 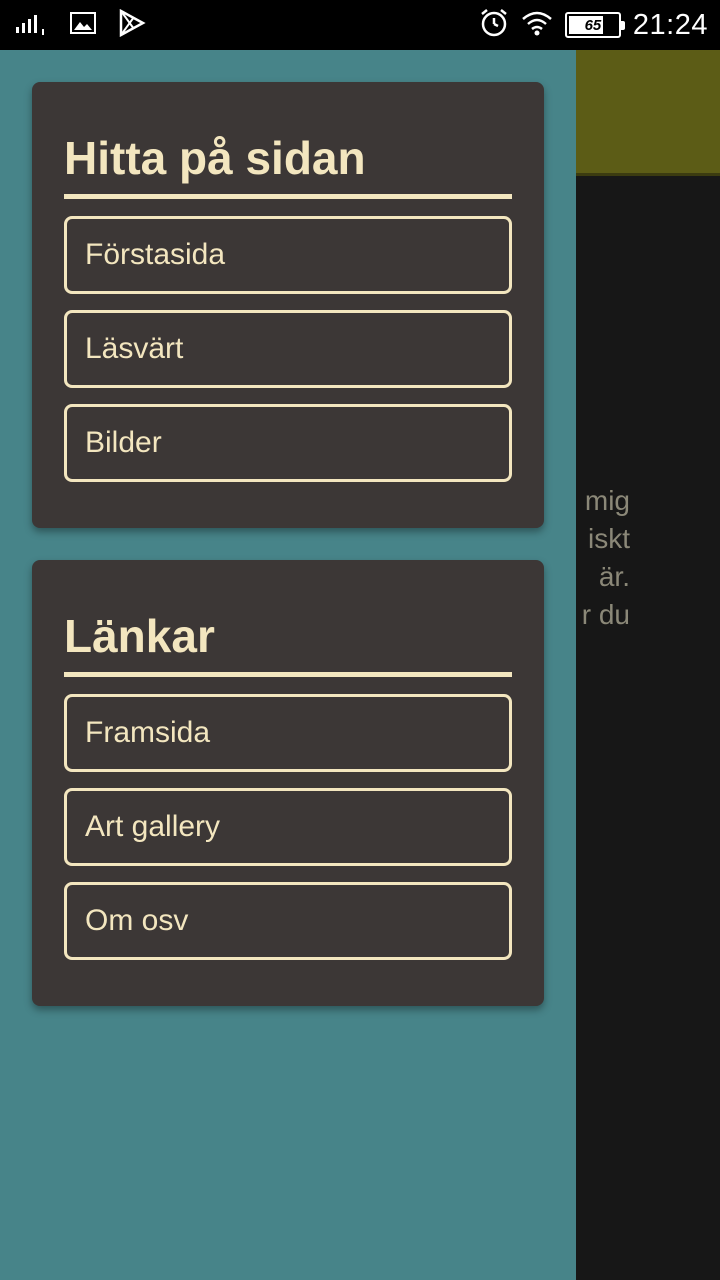 I want to click on image-icon, so click(x=83, y=25).